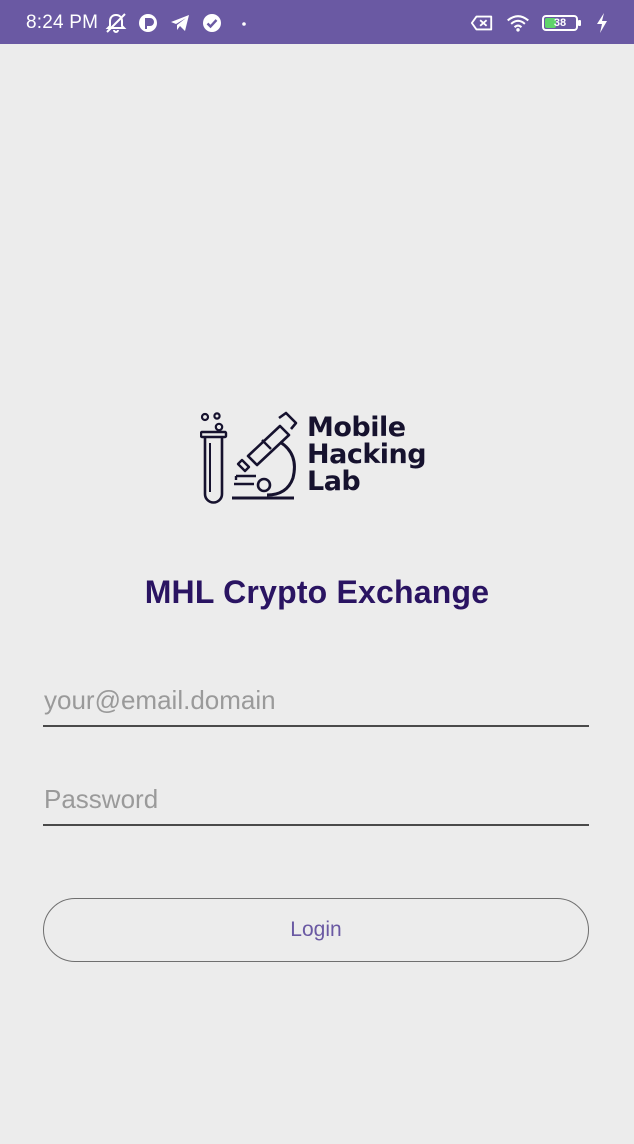  Describe the element at coordinates (249, 457) in the screenshot. I see `microscope-logo-icon` at that location.